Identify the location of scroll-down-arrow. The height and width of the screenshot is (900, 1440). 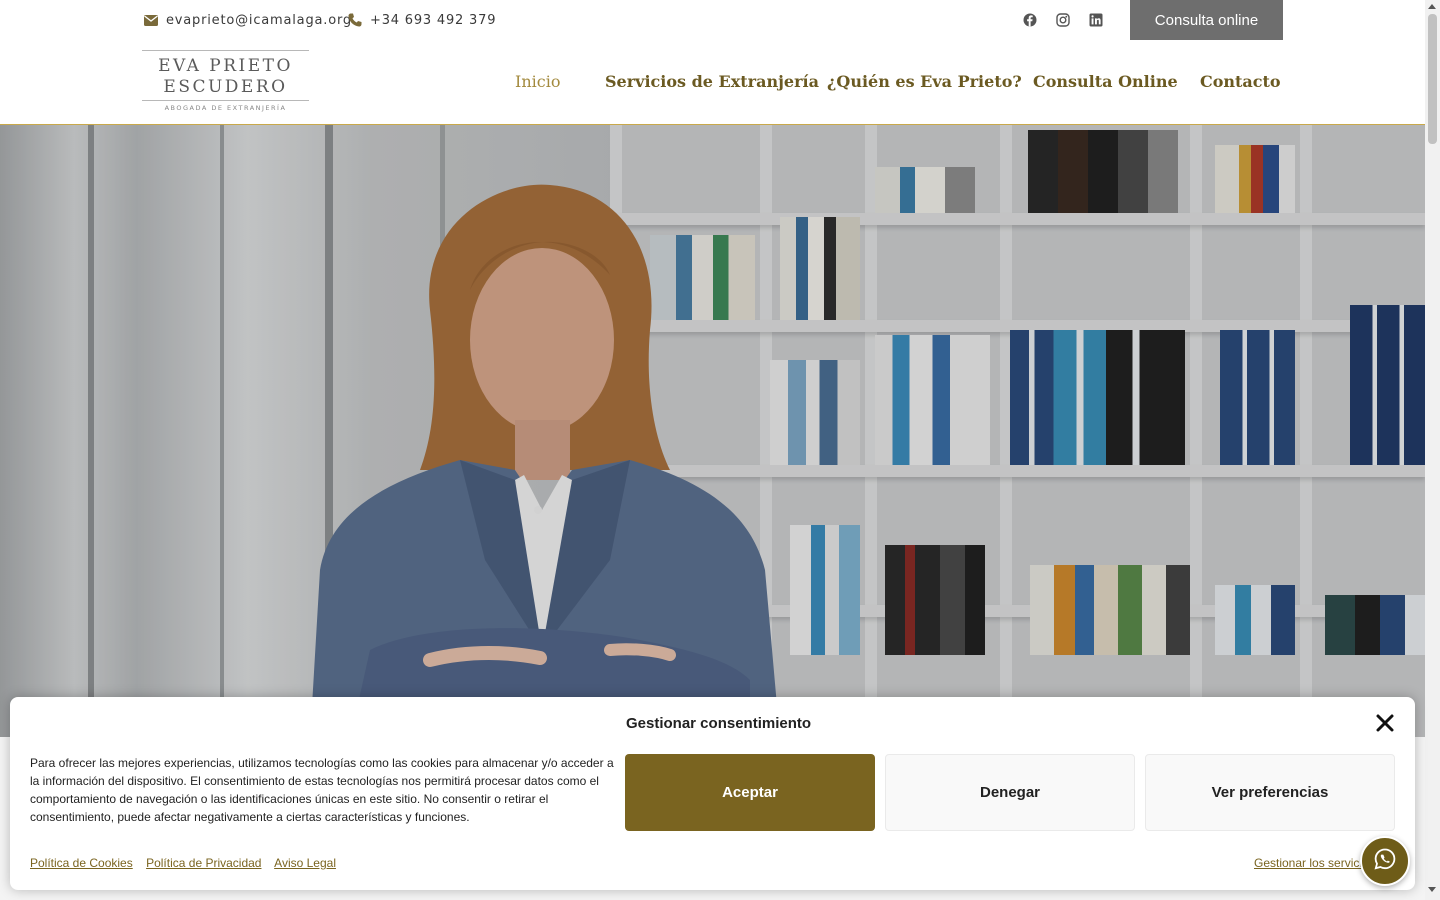
(1432, 889).